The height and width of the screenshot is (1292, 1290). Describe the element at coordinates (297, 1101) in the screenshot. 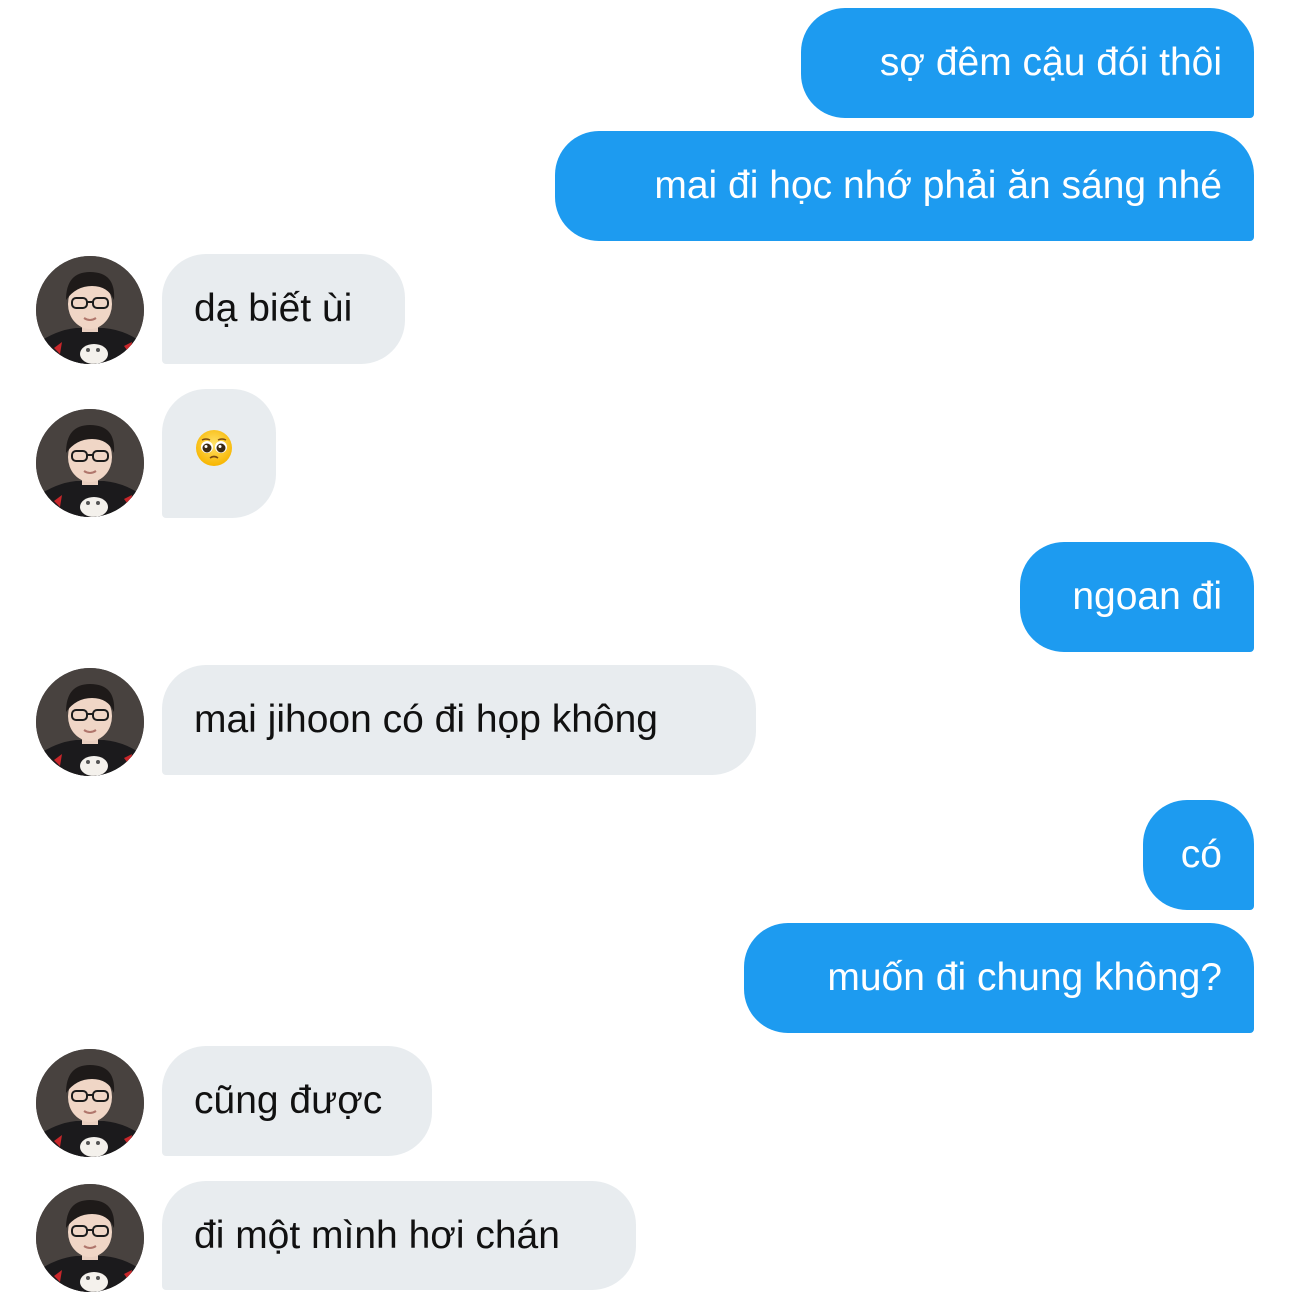

I see `message-bubble-received: cũng được` at that location.